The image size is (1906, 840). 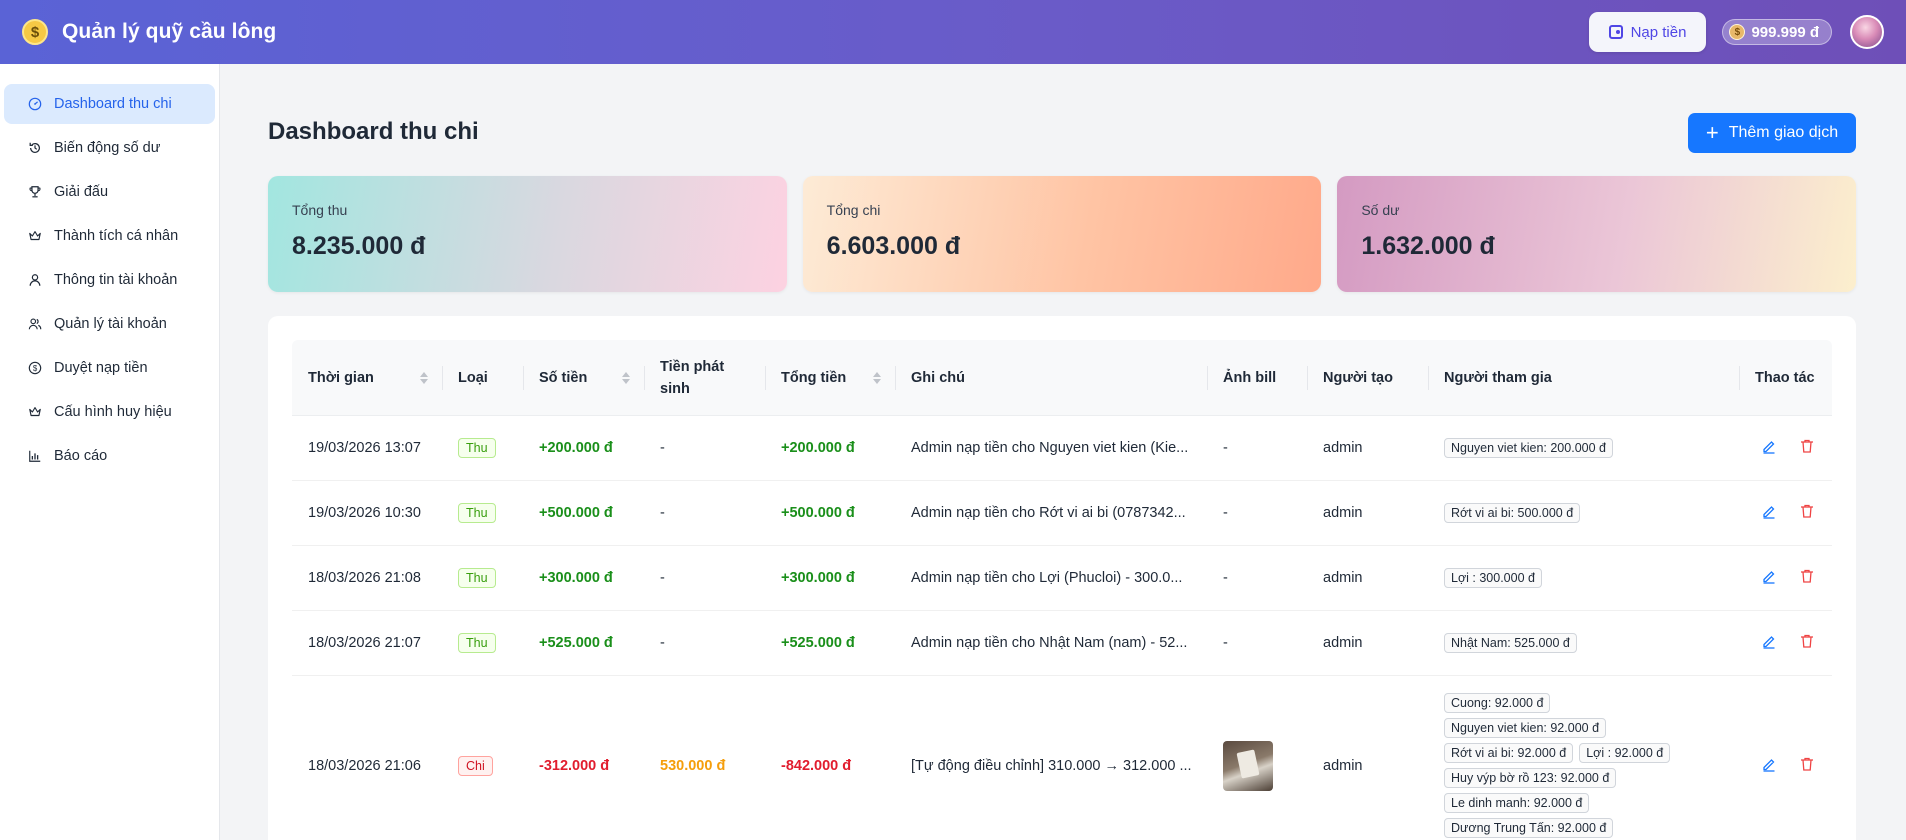 I want to click on cell-participants: Nhật Nam: 525.000 đ, so click(x=1583, y=643).